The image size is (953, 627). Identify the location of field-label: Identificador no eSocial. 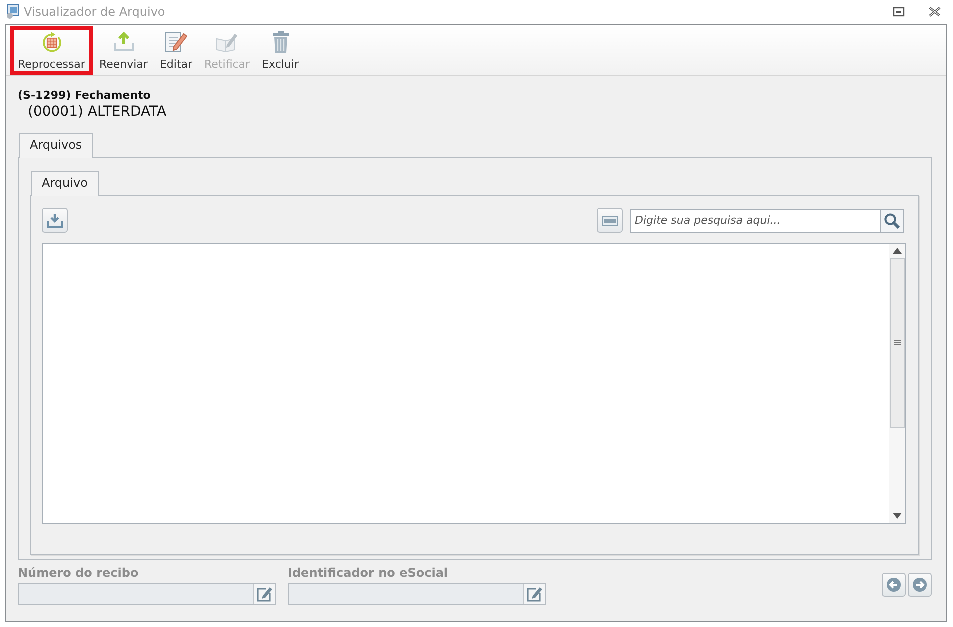
(369, 573).